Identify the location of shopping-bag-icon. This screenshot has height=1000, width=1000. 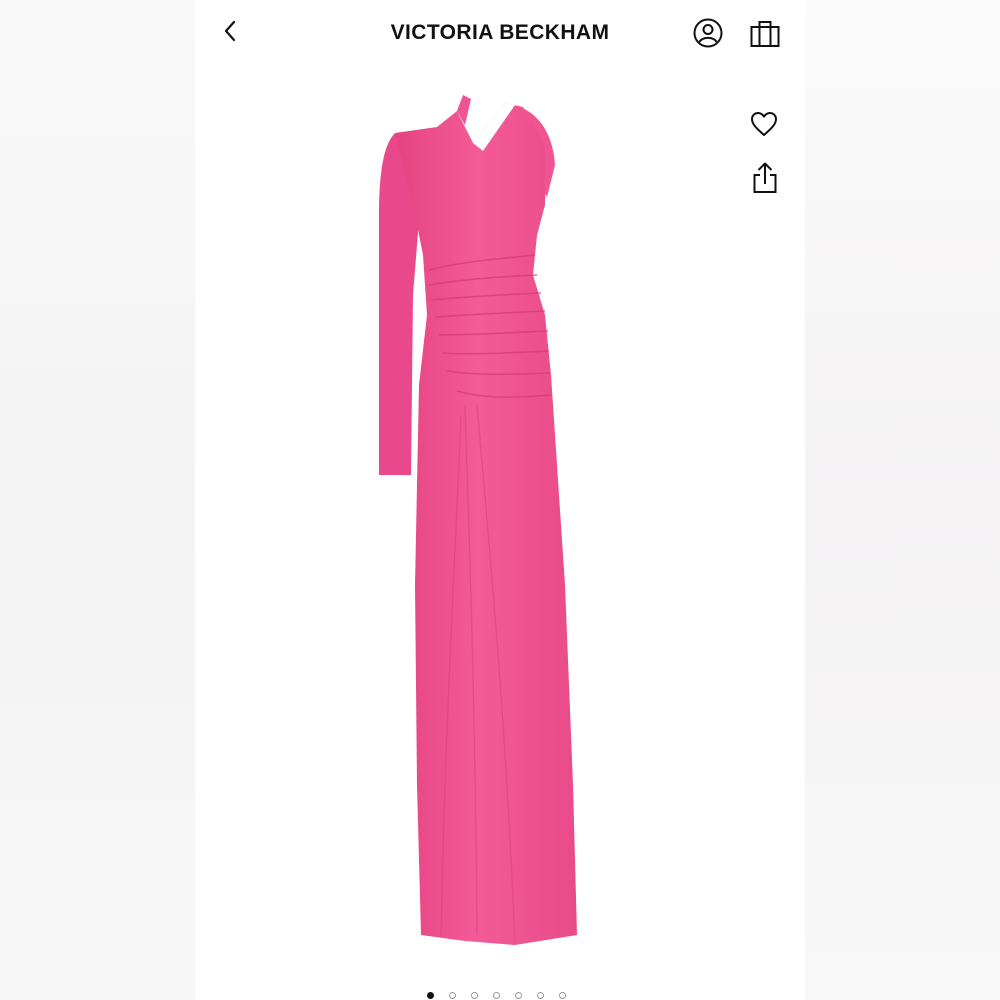
(765, 34).